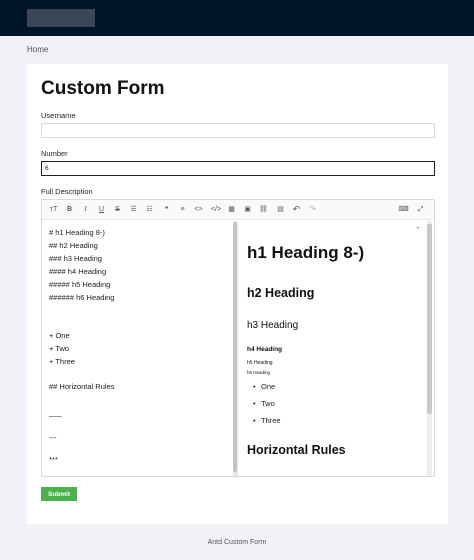 Image resolution: width=474 pixels, height=560 pixels. Describe the element at coordinates (237, 18) in the screenshot. I see `top-navbar` at that location.